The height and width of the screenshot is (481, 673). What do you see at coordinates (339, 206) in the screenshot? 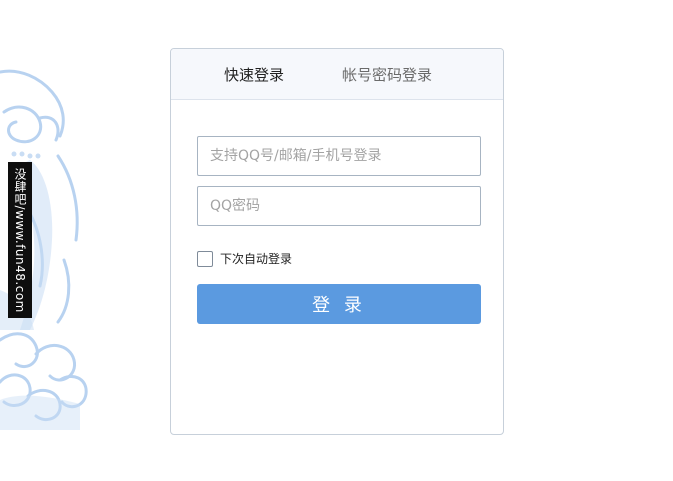
I see `password-input` at bounding box center [339, 206].